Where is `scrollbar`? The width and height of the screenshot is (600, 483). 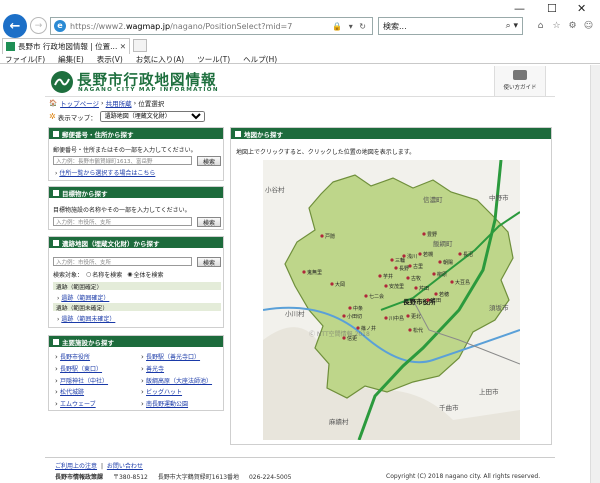 scrollbar is located at coordinates (595, 274).